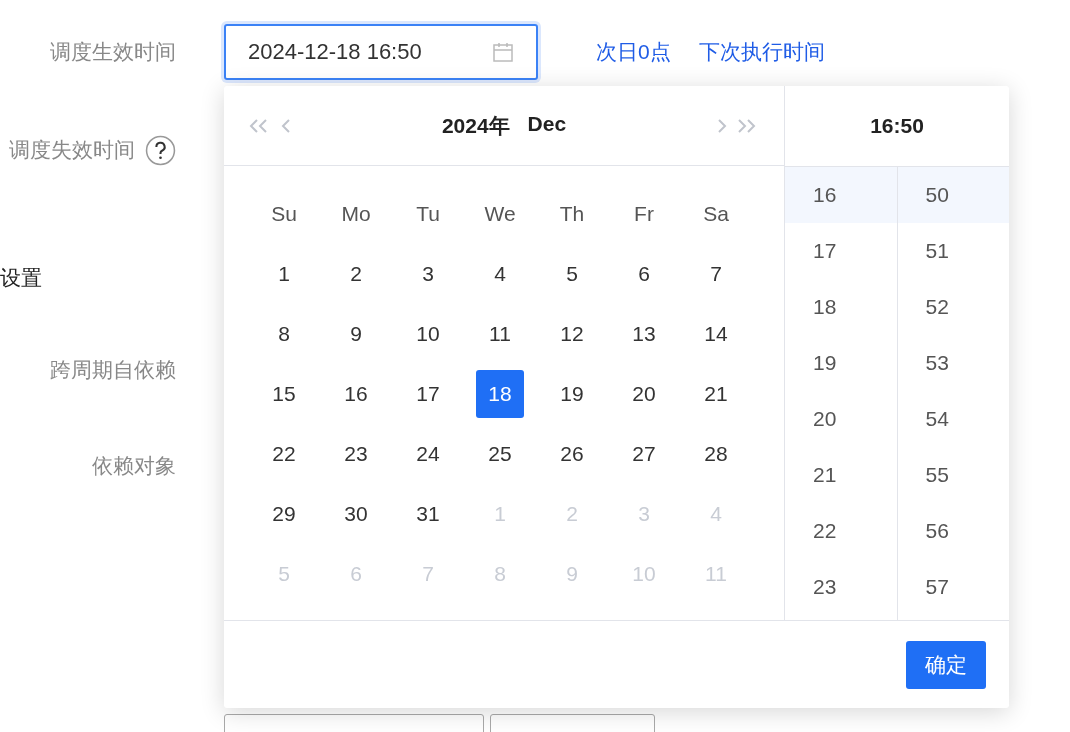 This screenshot has height=732, width=1070. Describe the element at coordinates (475, 125) in the screenshot. I see `year-label: 2024年` at that location.